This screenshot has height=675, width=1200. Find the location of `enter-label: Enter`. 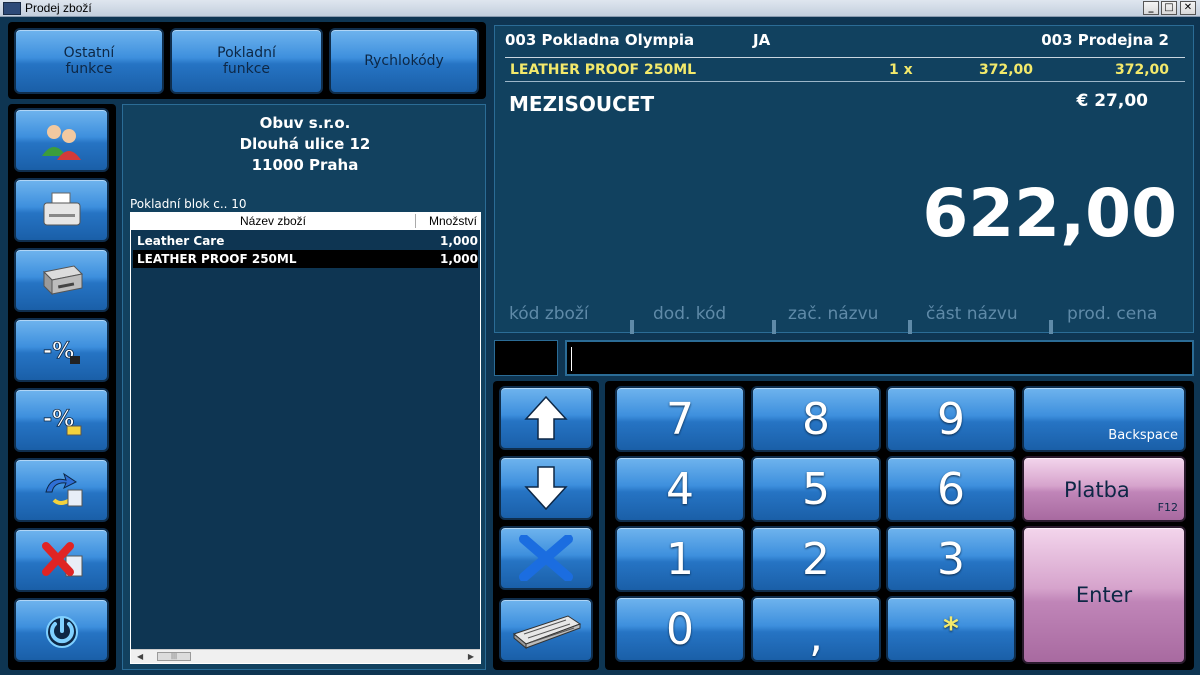

enter-label: Enter is located at coordinates (1104, 595).